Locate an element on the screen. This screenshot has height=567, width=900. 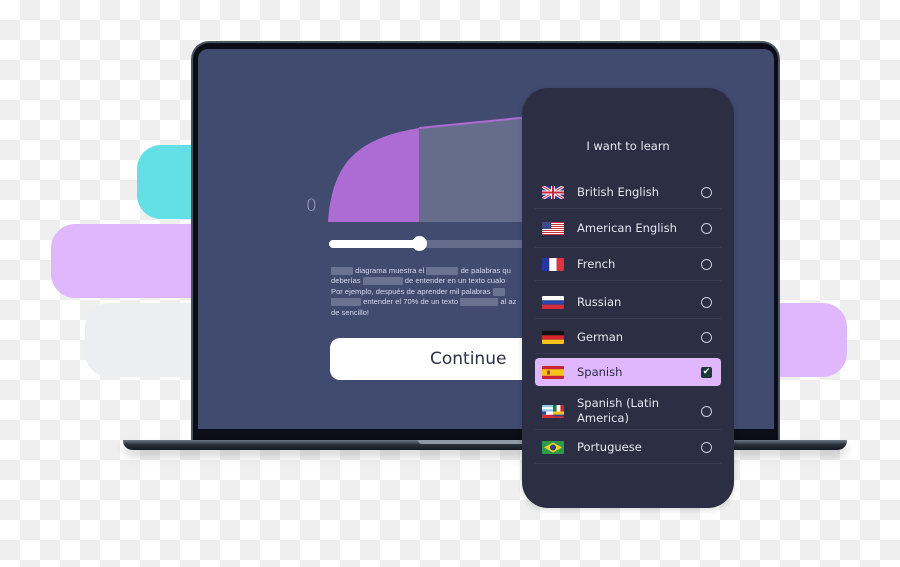
laptop-notch is located at coordinates (473, 442).